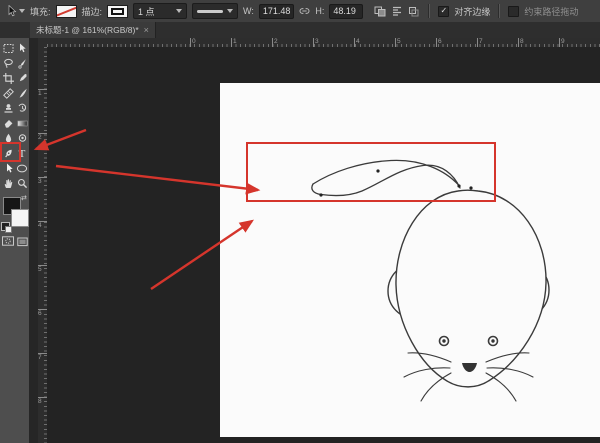 The image size is (600, 443). What do you see at coordinates (66, 11) in the screenshot?
I see `fill-swatch` at bounding box center [66, 11].